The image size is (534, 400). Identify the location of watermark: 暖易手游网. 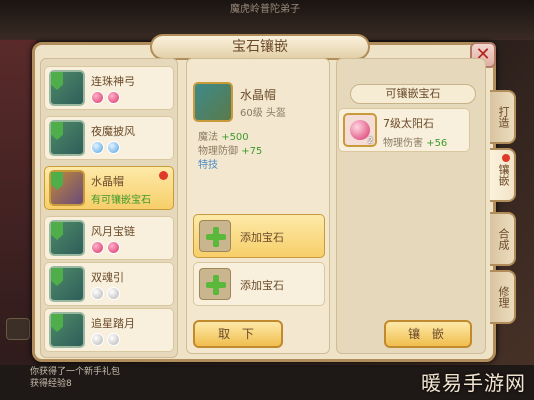
(473, 383).